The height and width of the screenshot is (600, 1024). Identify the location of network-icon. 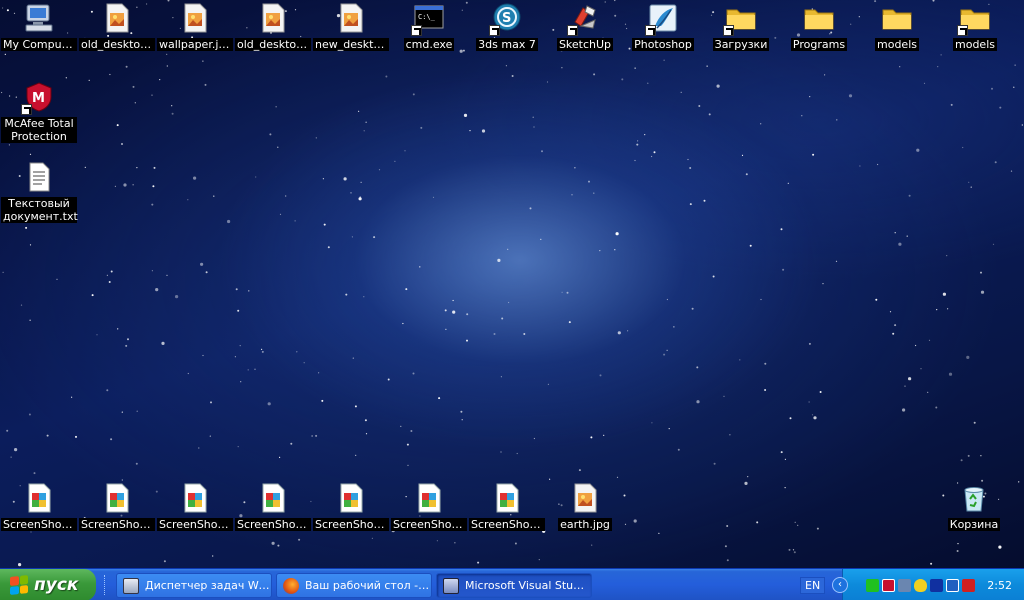
(872, 585).